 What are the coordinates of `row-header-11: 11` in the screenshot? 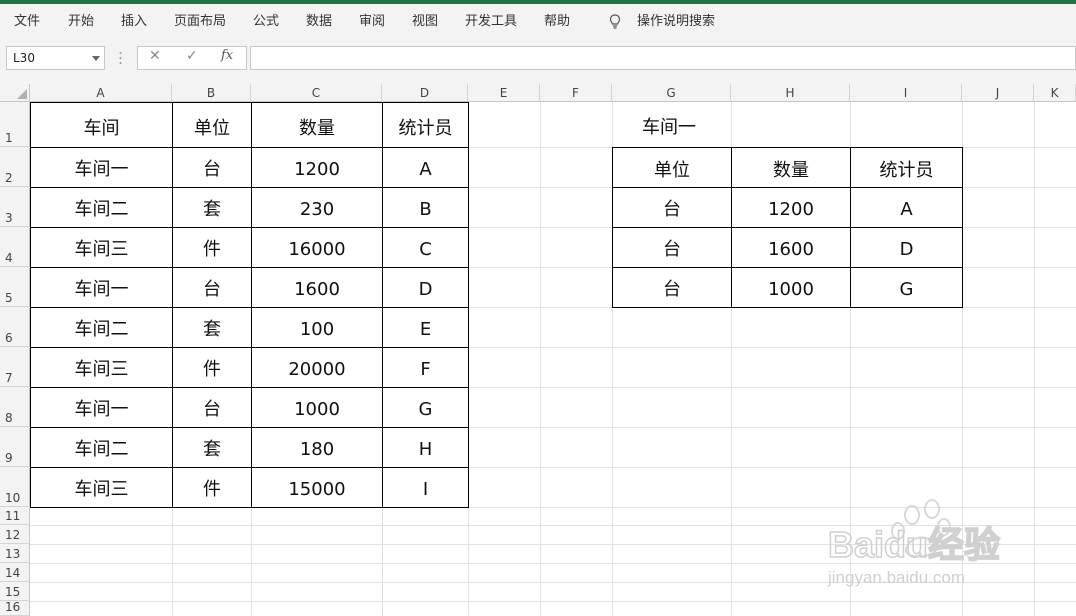 It's located at (15, 516).